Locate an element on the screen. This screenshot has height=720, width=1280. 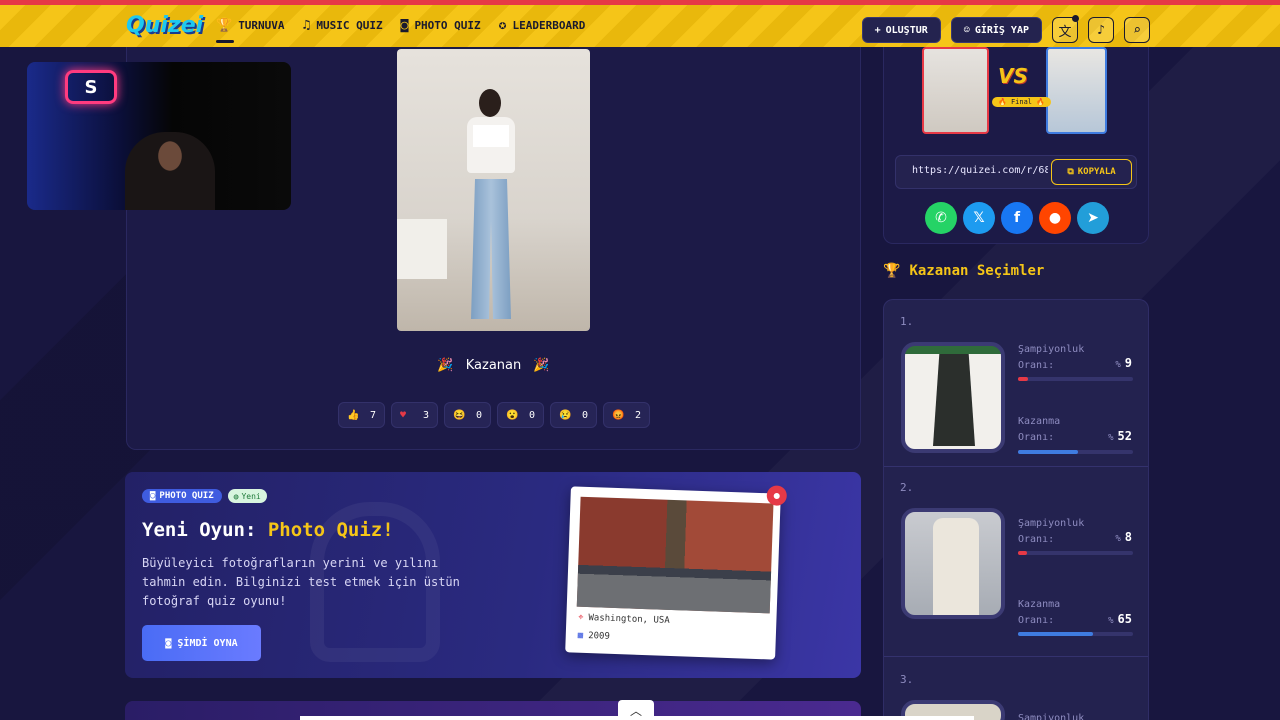
location-icon: ⌖ is located at coordinates (581, 617).